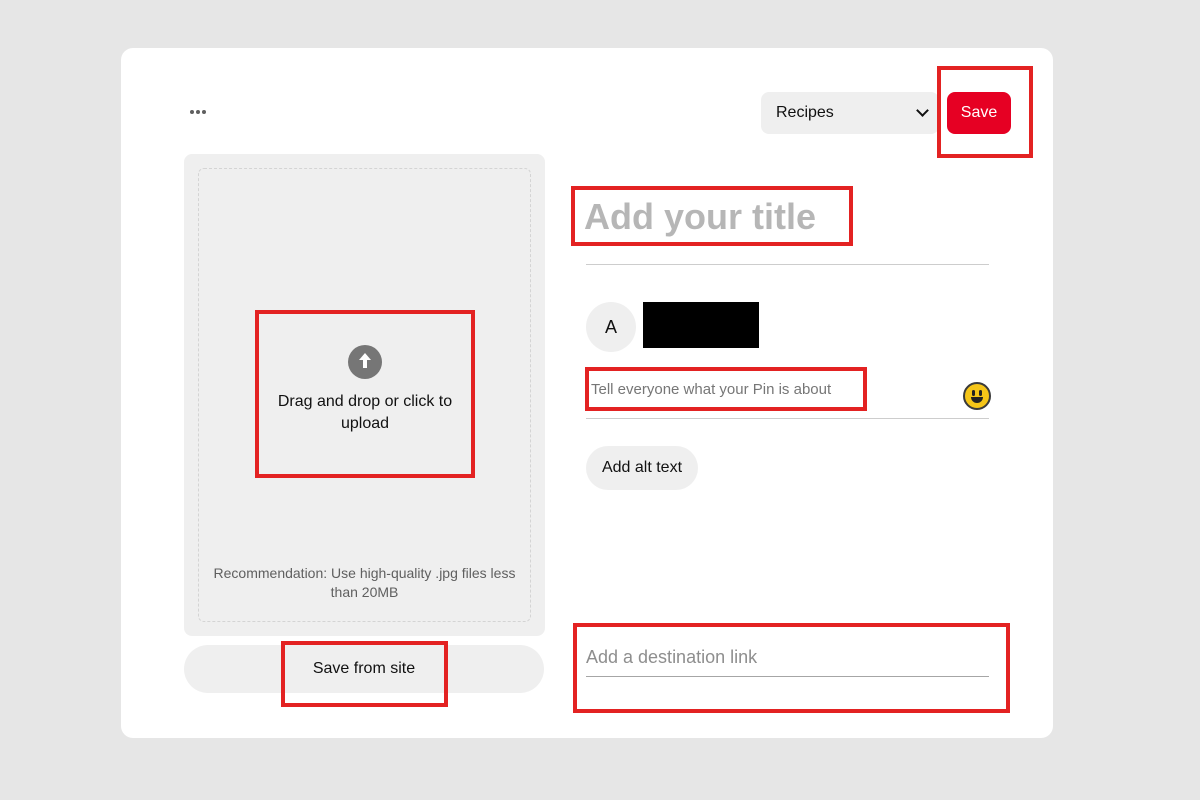 The height and width of the screenshot is (800, 1200). I want to click on upload-arrow-icon, so click(365, 362).